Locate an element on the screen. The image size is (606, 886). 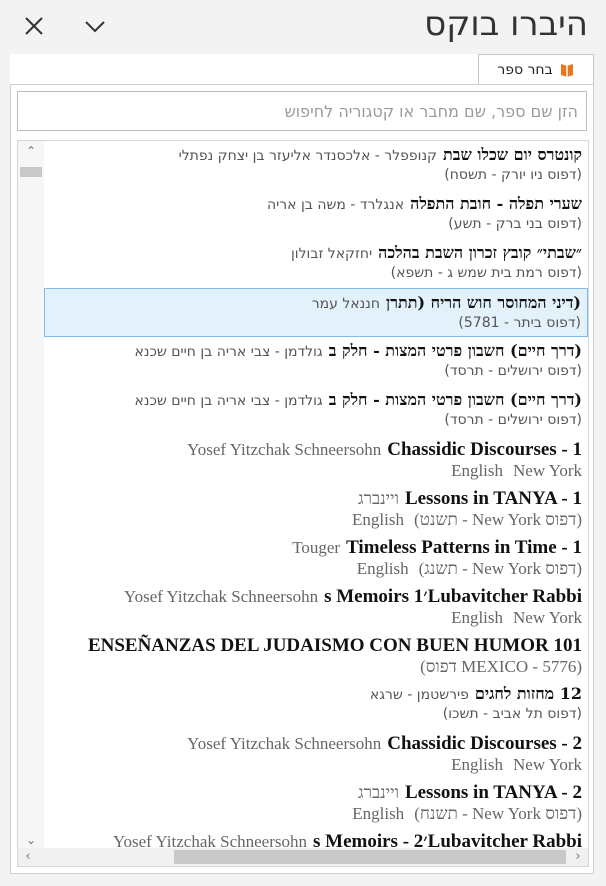
tab-choose-book: בחר ספר is located at coordinates (536, 69).